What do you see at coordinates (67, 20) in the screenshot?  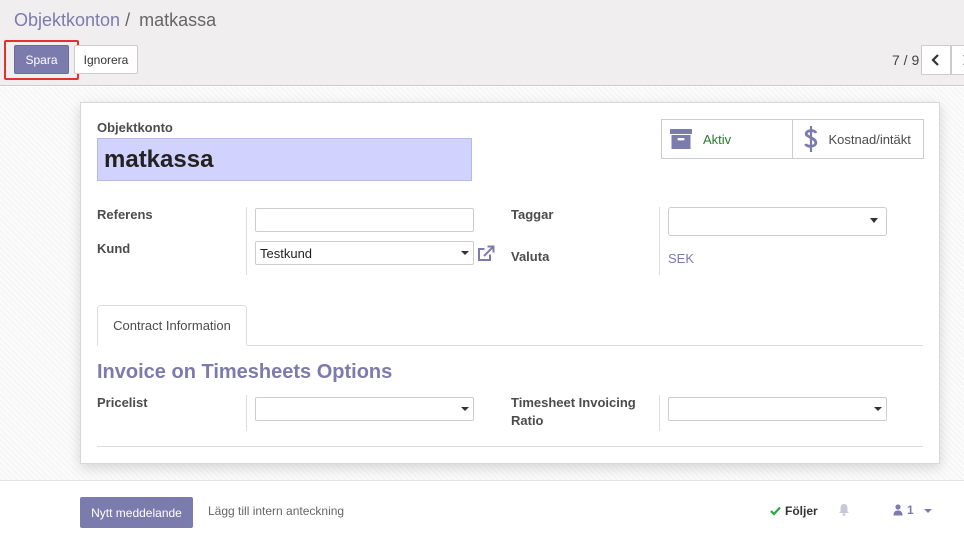 I see `breadcrumb-parent-link: Objektkonton` at bounding box center [67, 20].